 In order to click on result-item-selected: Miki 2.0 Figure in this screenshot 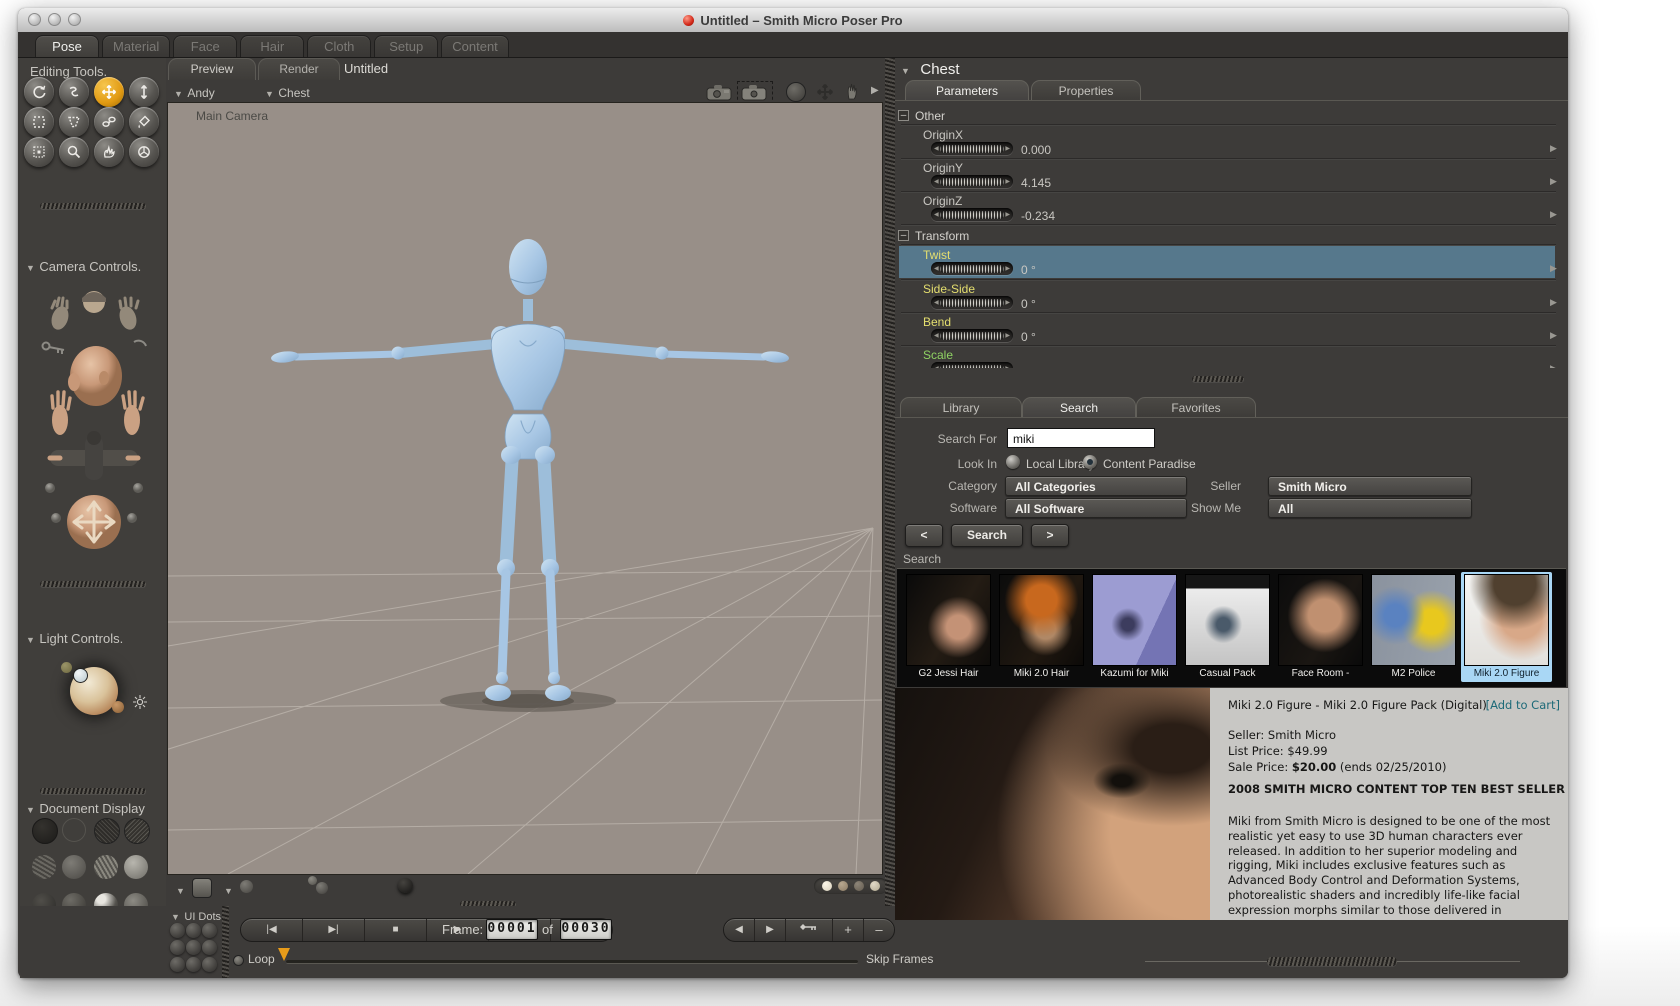, I will do `click(1506, 627)`.